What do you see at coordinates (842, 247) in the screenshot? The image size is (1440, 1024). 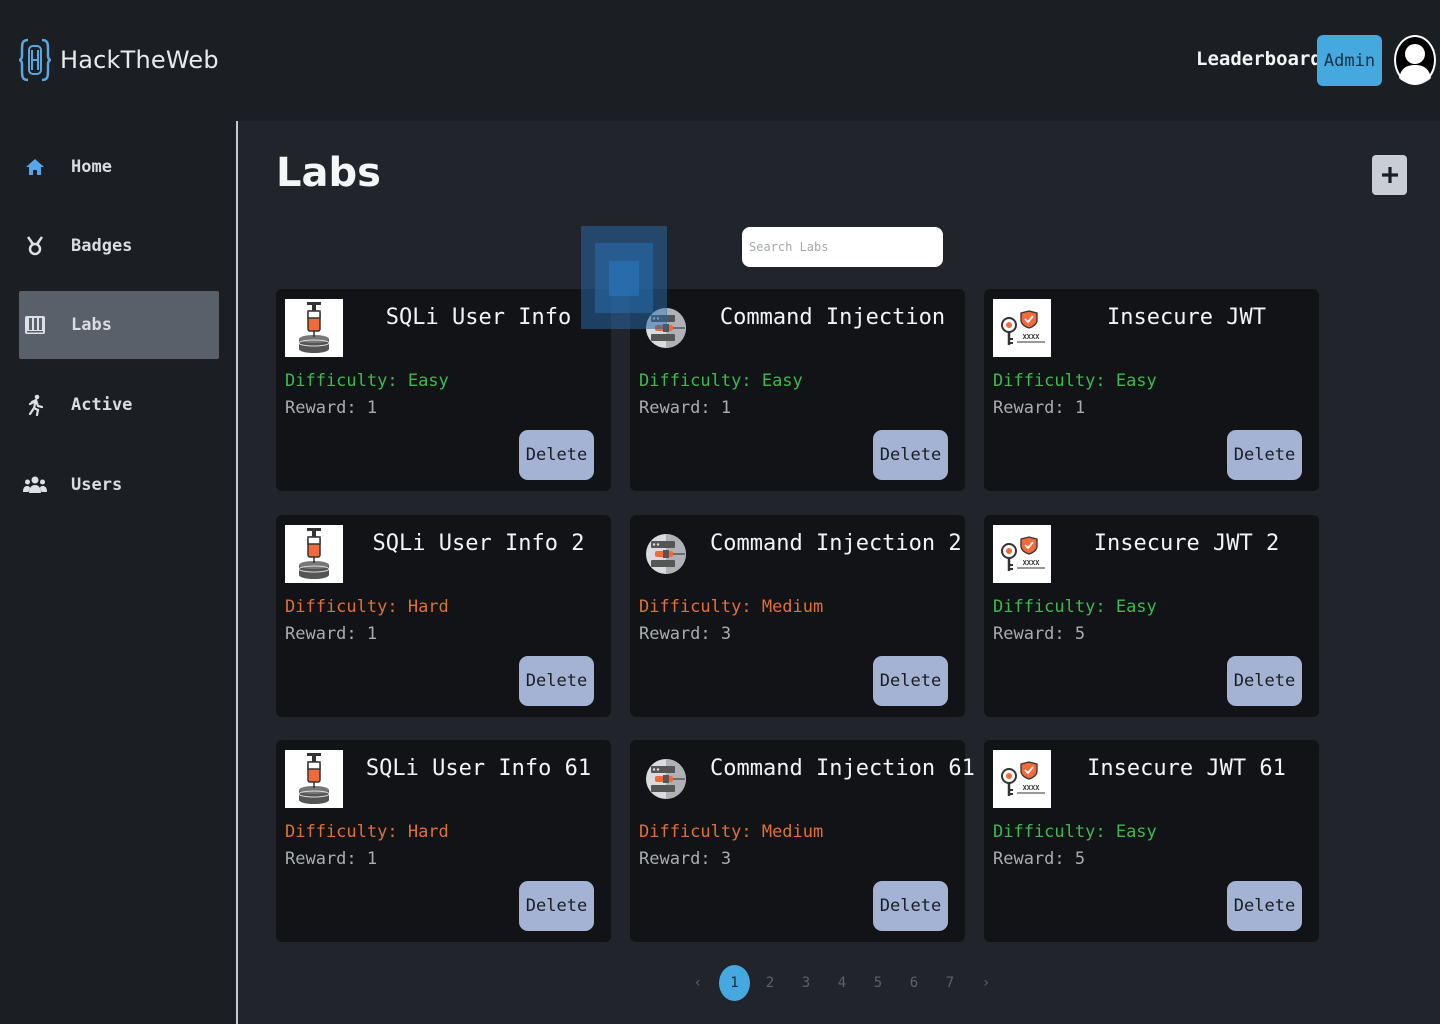 I see `search-labs-input` at bounding box center [842, 247].